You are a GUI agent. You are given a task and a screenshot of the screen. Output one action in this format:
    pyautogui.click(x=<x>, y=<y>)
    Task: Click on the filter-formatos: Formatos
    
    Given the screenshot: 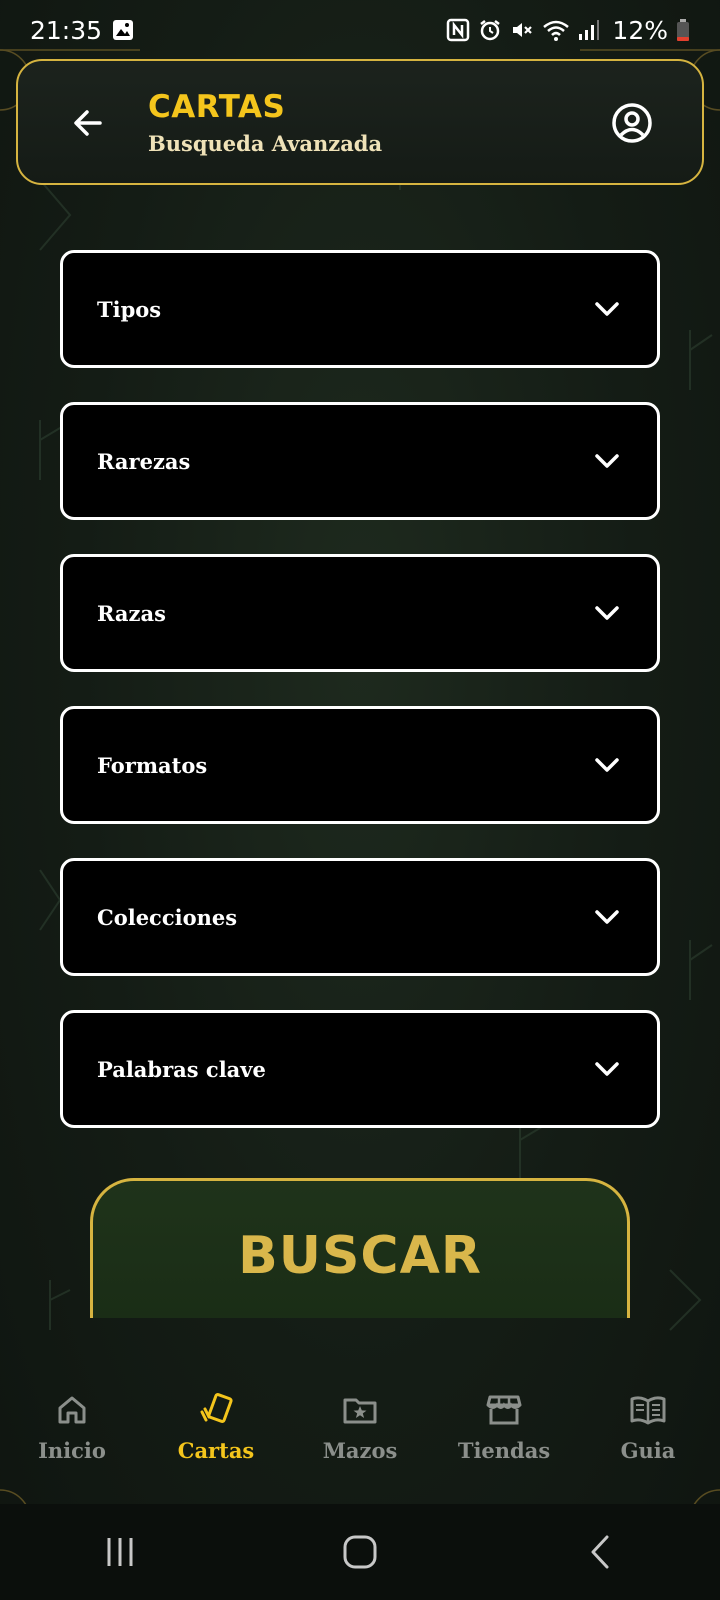 What is the action you would take?
    pyautogui.click(x=360, y=765)
    